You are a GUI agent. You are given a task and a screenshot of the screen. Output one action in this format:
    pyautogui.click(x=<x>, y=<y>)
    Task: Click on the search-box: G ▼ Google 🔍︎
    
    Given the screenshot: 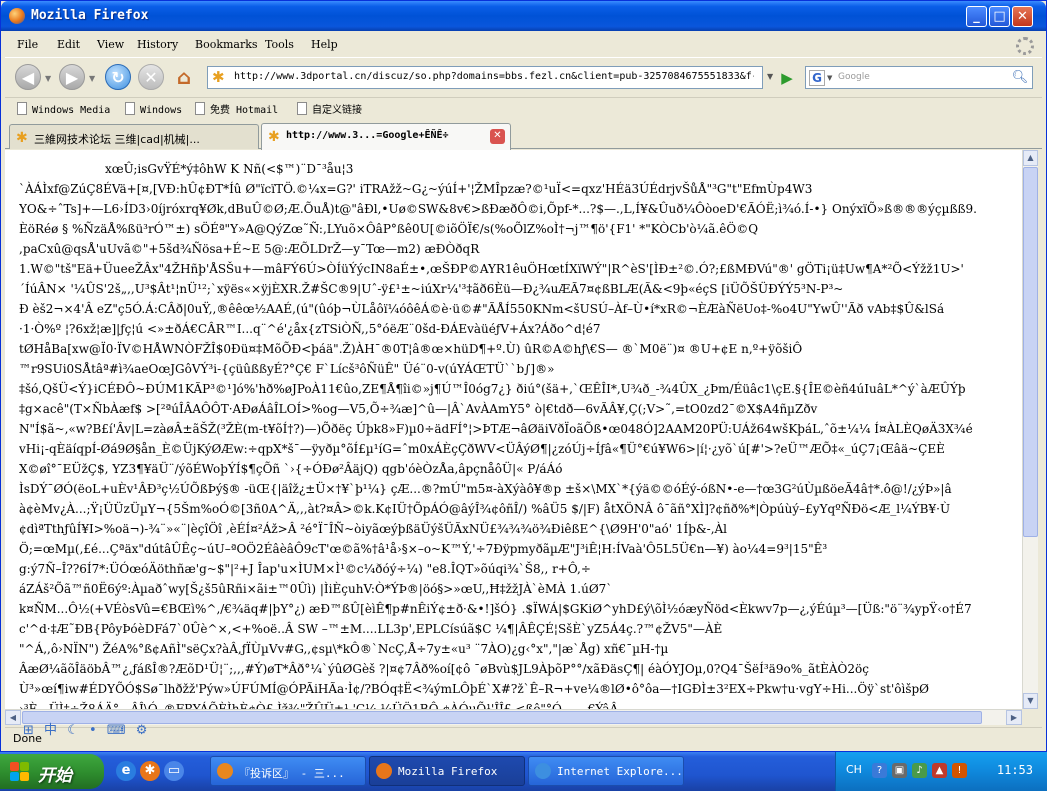 What is the action you would take?
    pyautogui.click(x=919, y=77)
    